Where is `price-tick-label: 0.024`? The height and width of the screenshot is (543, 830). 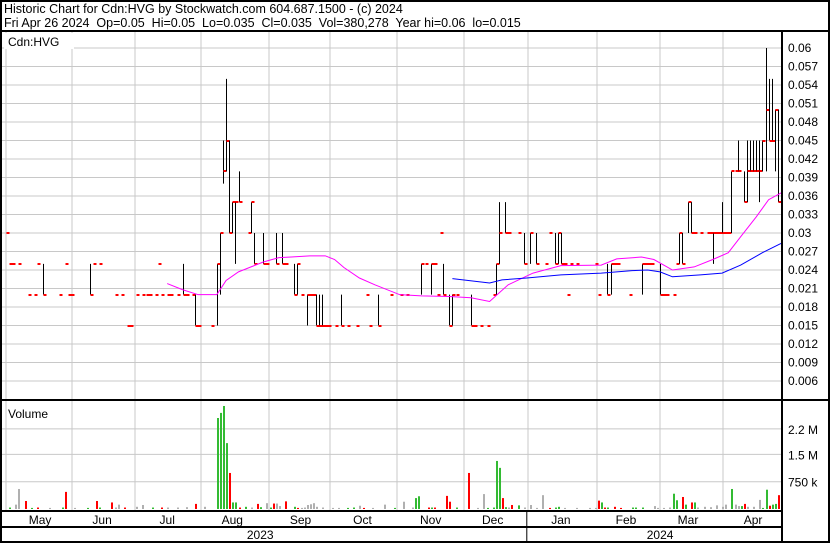
price-tick-label: 0.024 is located at coordinates (803, 270).